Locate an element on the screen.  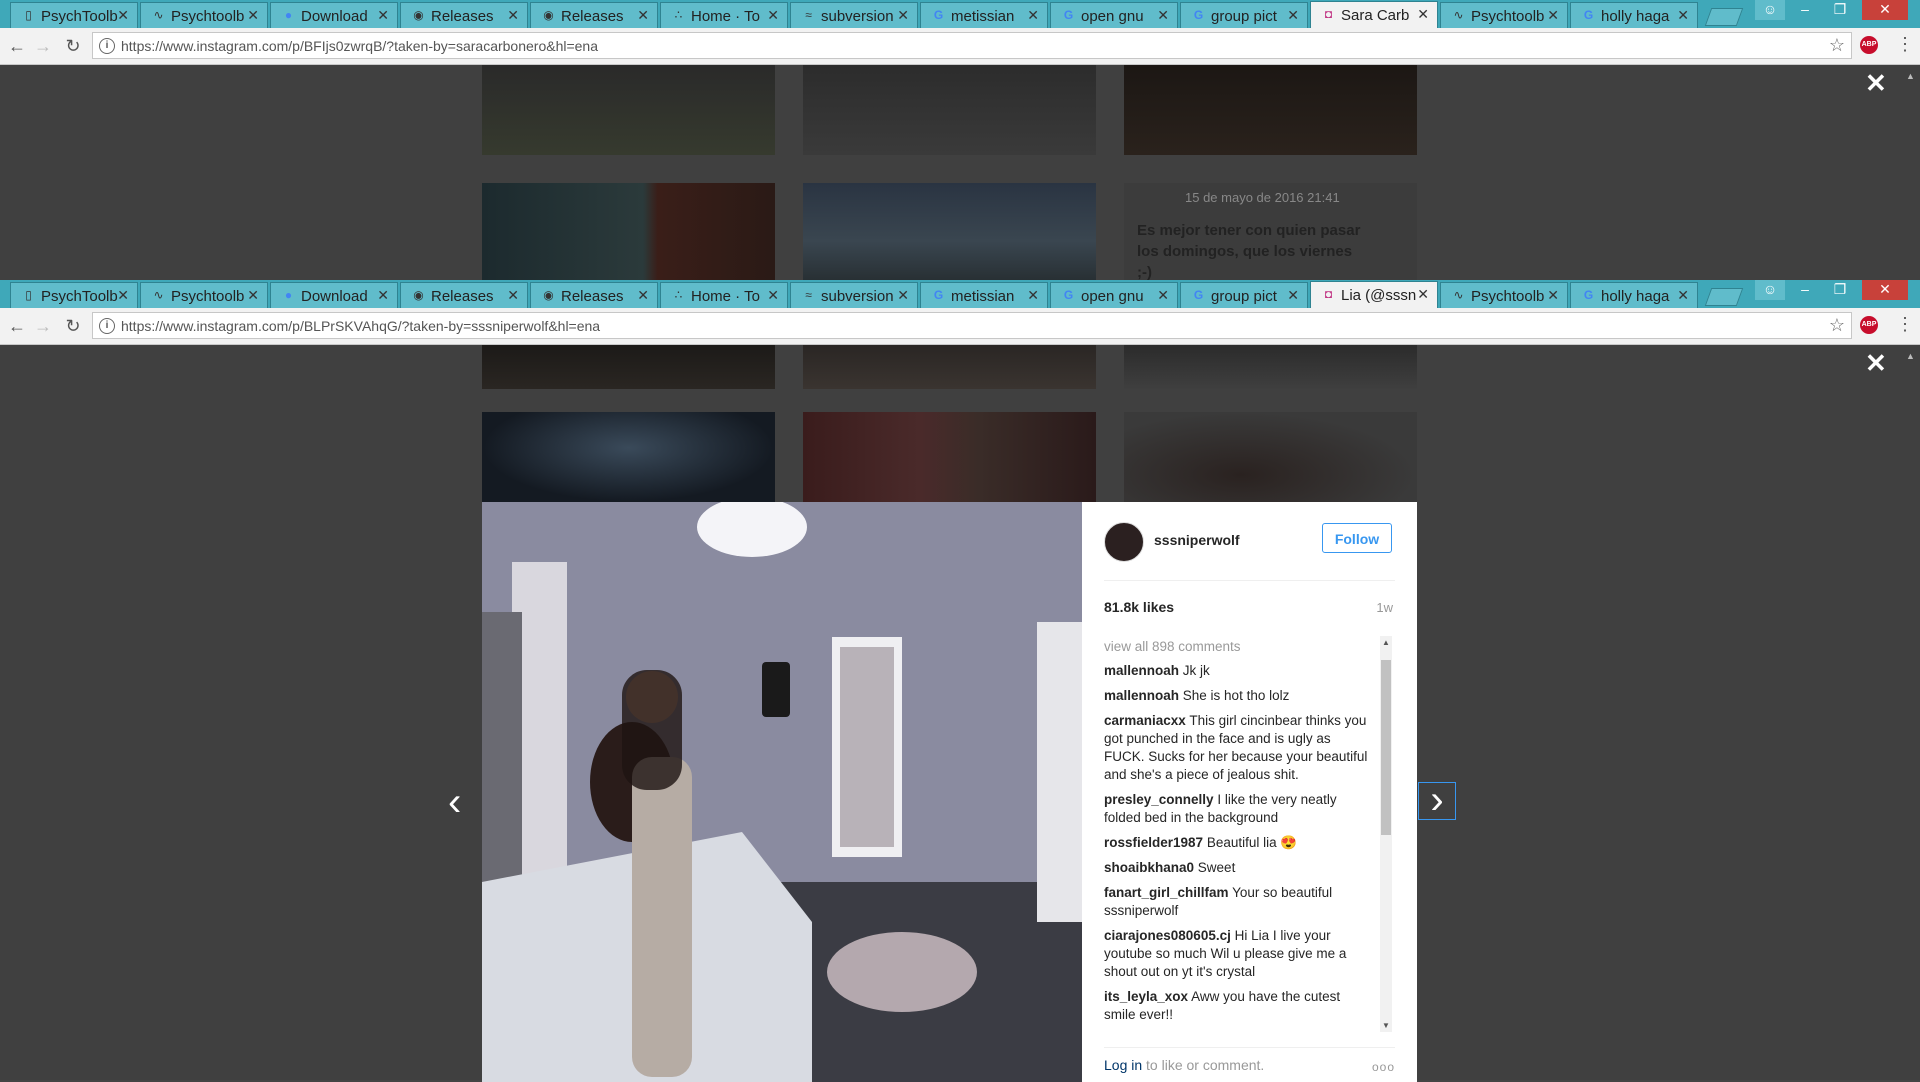
more-options-button: ooo is located at coordinates (1383, 1067).